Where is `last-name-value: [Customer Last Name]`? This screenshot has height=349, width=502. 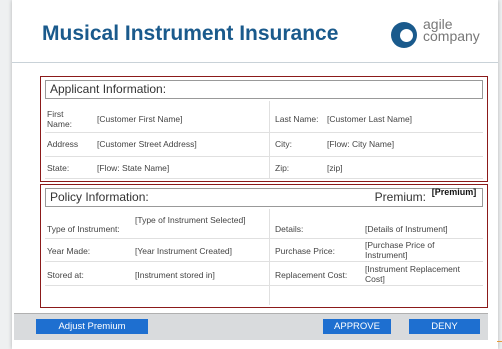
last-name-value: [Customer Last Name] is located at coordinates (370, 119).